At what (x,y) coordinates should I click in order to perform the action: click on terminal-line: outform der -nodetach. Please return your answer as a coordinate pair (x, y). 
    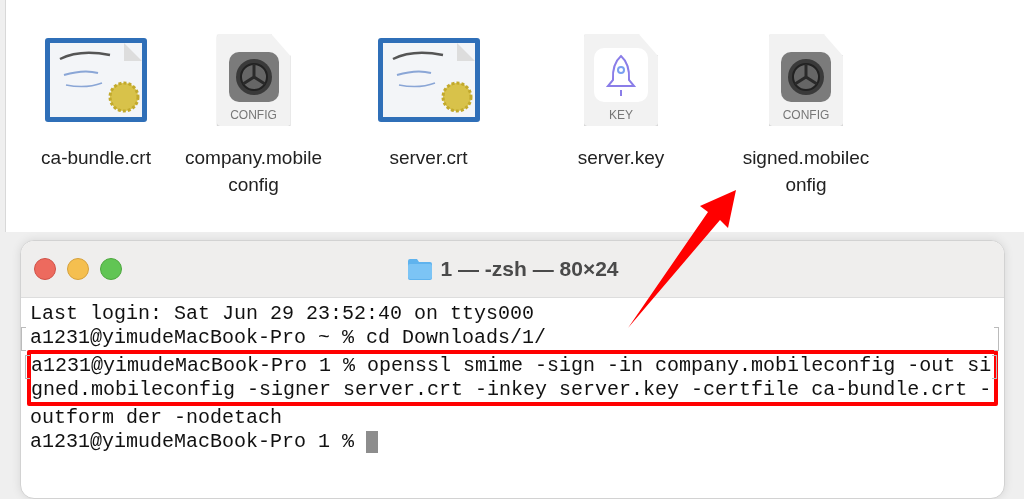
    Looking at the image, I should click on (156, 418).